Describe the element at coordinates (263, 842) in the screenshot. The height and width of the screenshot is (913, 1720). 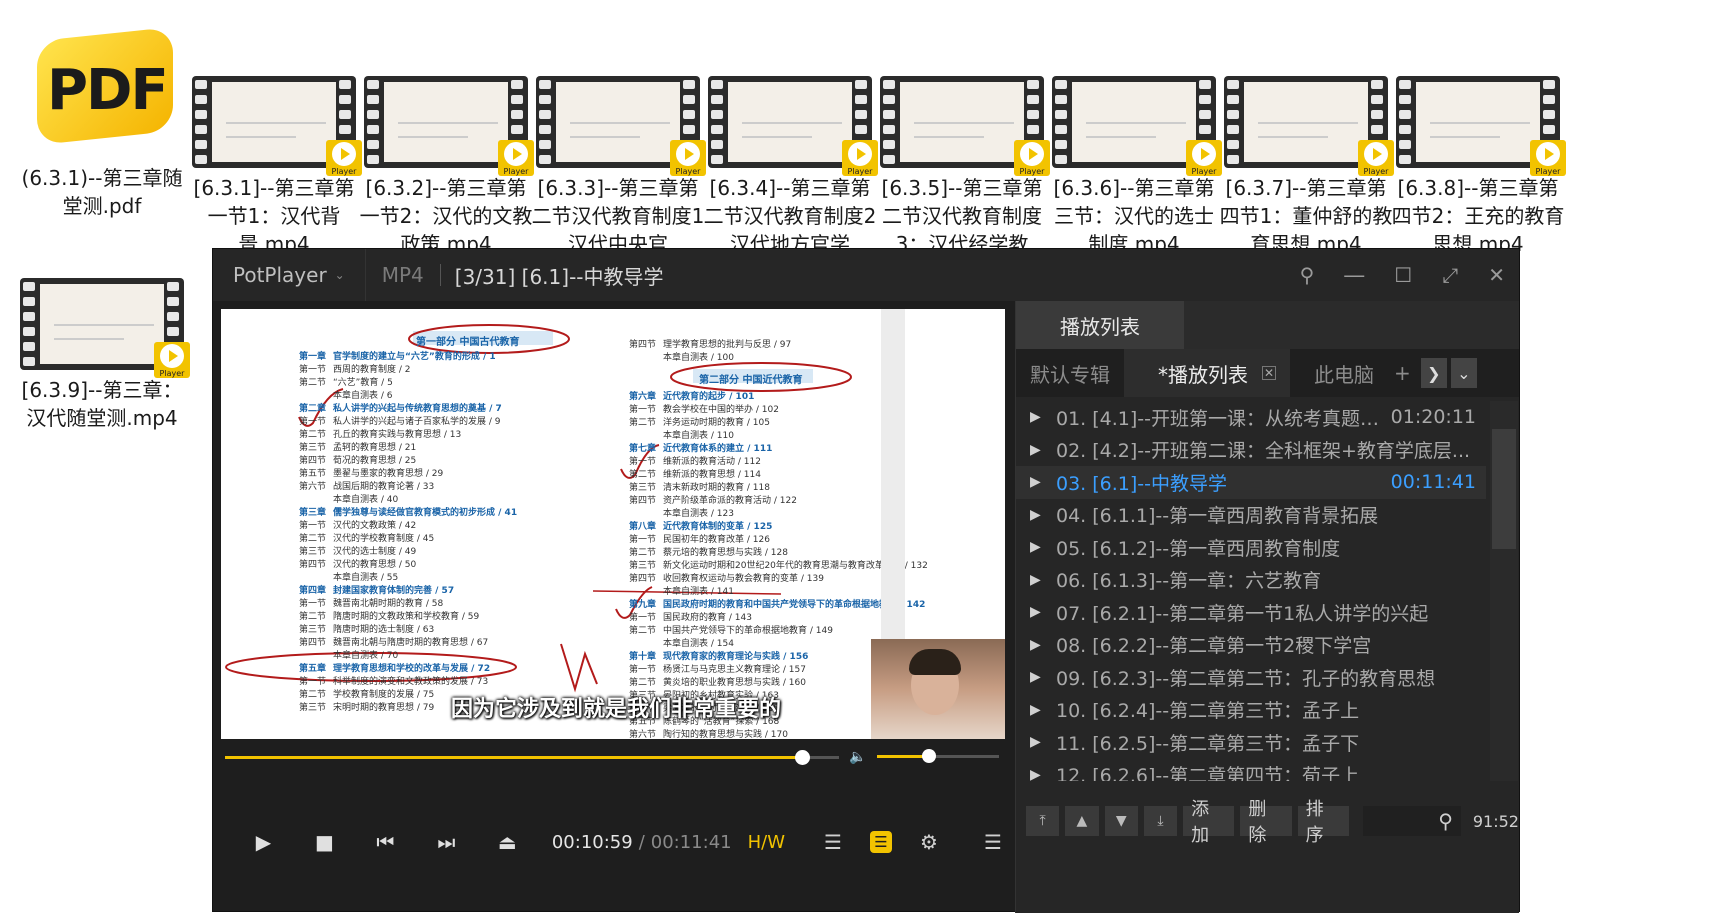
I see `play-button: ▶` at that location.